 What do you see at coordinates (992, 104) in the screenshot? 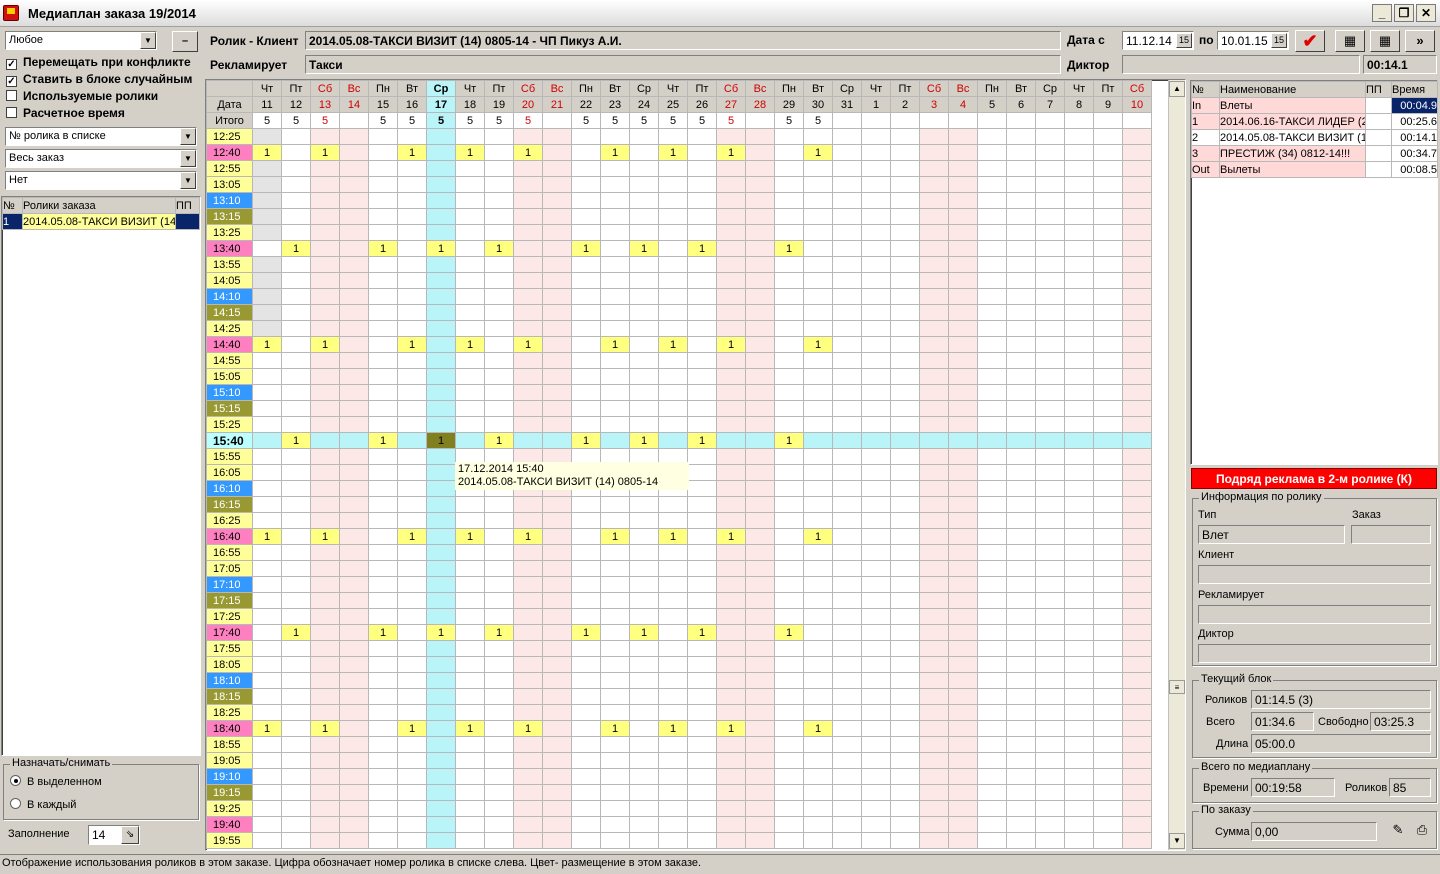
I see `date-header: 5` at bounding box center [992, 104].